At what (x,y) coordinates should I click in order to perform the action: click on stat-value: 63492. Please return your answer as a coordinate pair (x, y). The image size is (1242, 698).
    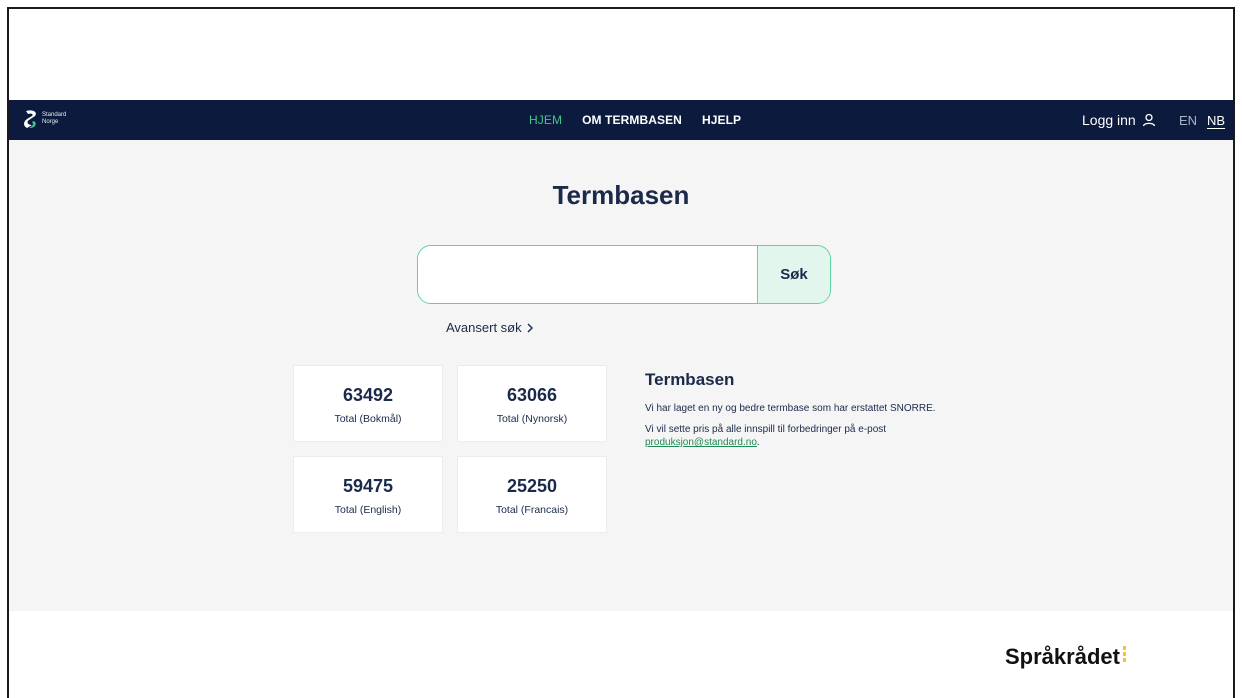
    Looking at the image, I should click on (368, 395).